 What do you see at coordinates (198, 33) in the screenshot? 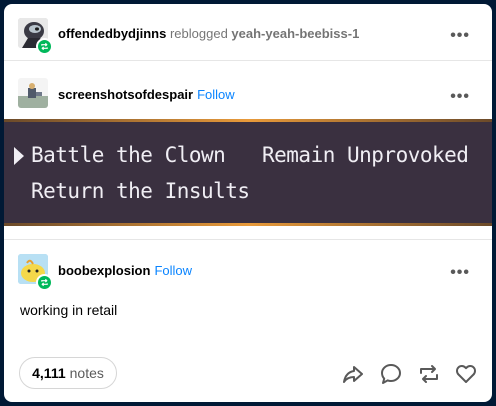
I see `reblogged-text: reblogged` at bounding box center [198, 33].